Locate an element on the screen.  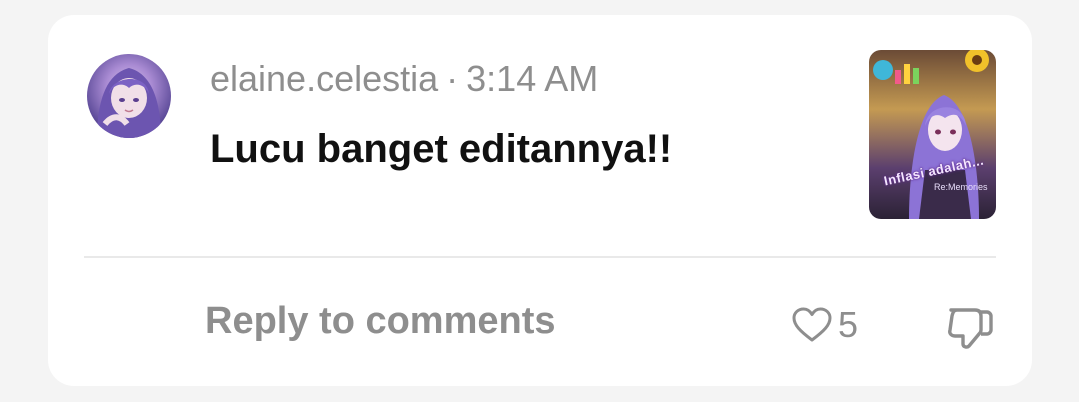
like-button: 5 is located at coordinates (825, 325).